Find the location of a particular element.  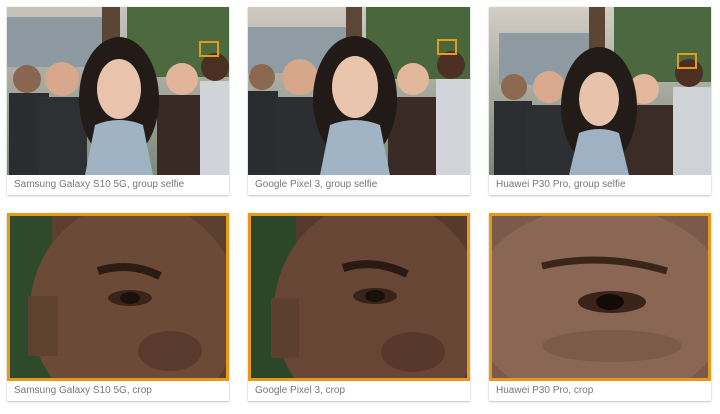

card-caption: Google Pixel 3, group selfie is located at coordinates (359, 185).